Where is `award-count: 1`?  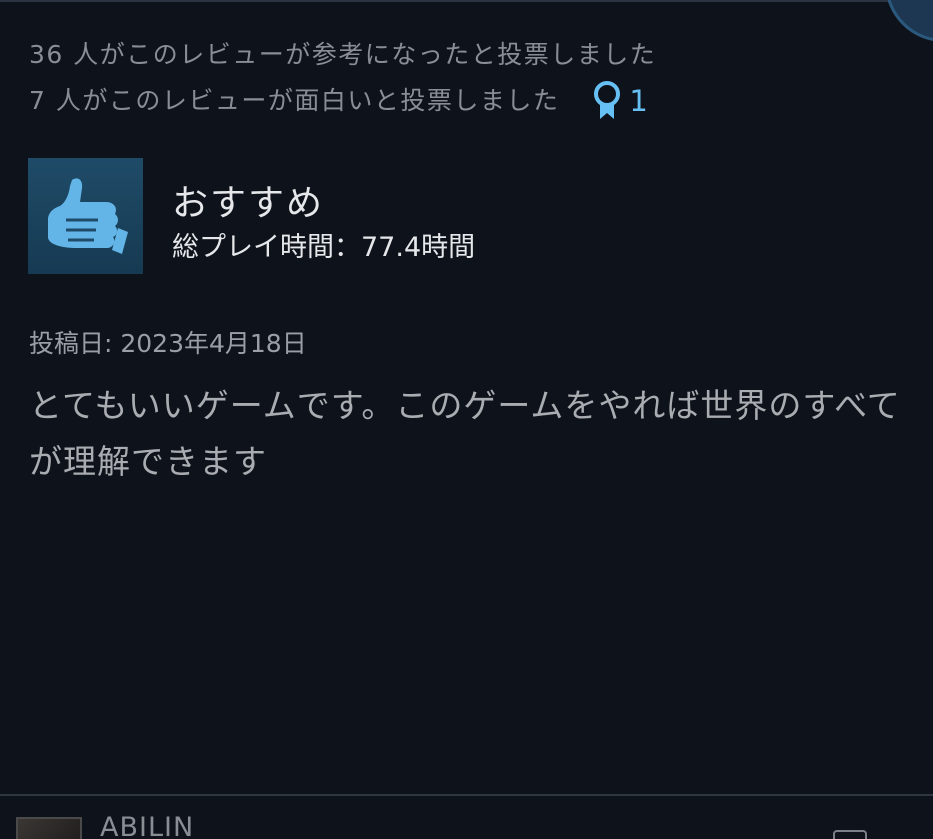 award-count: 1 is located at coordinates (639, 101).